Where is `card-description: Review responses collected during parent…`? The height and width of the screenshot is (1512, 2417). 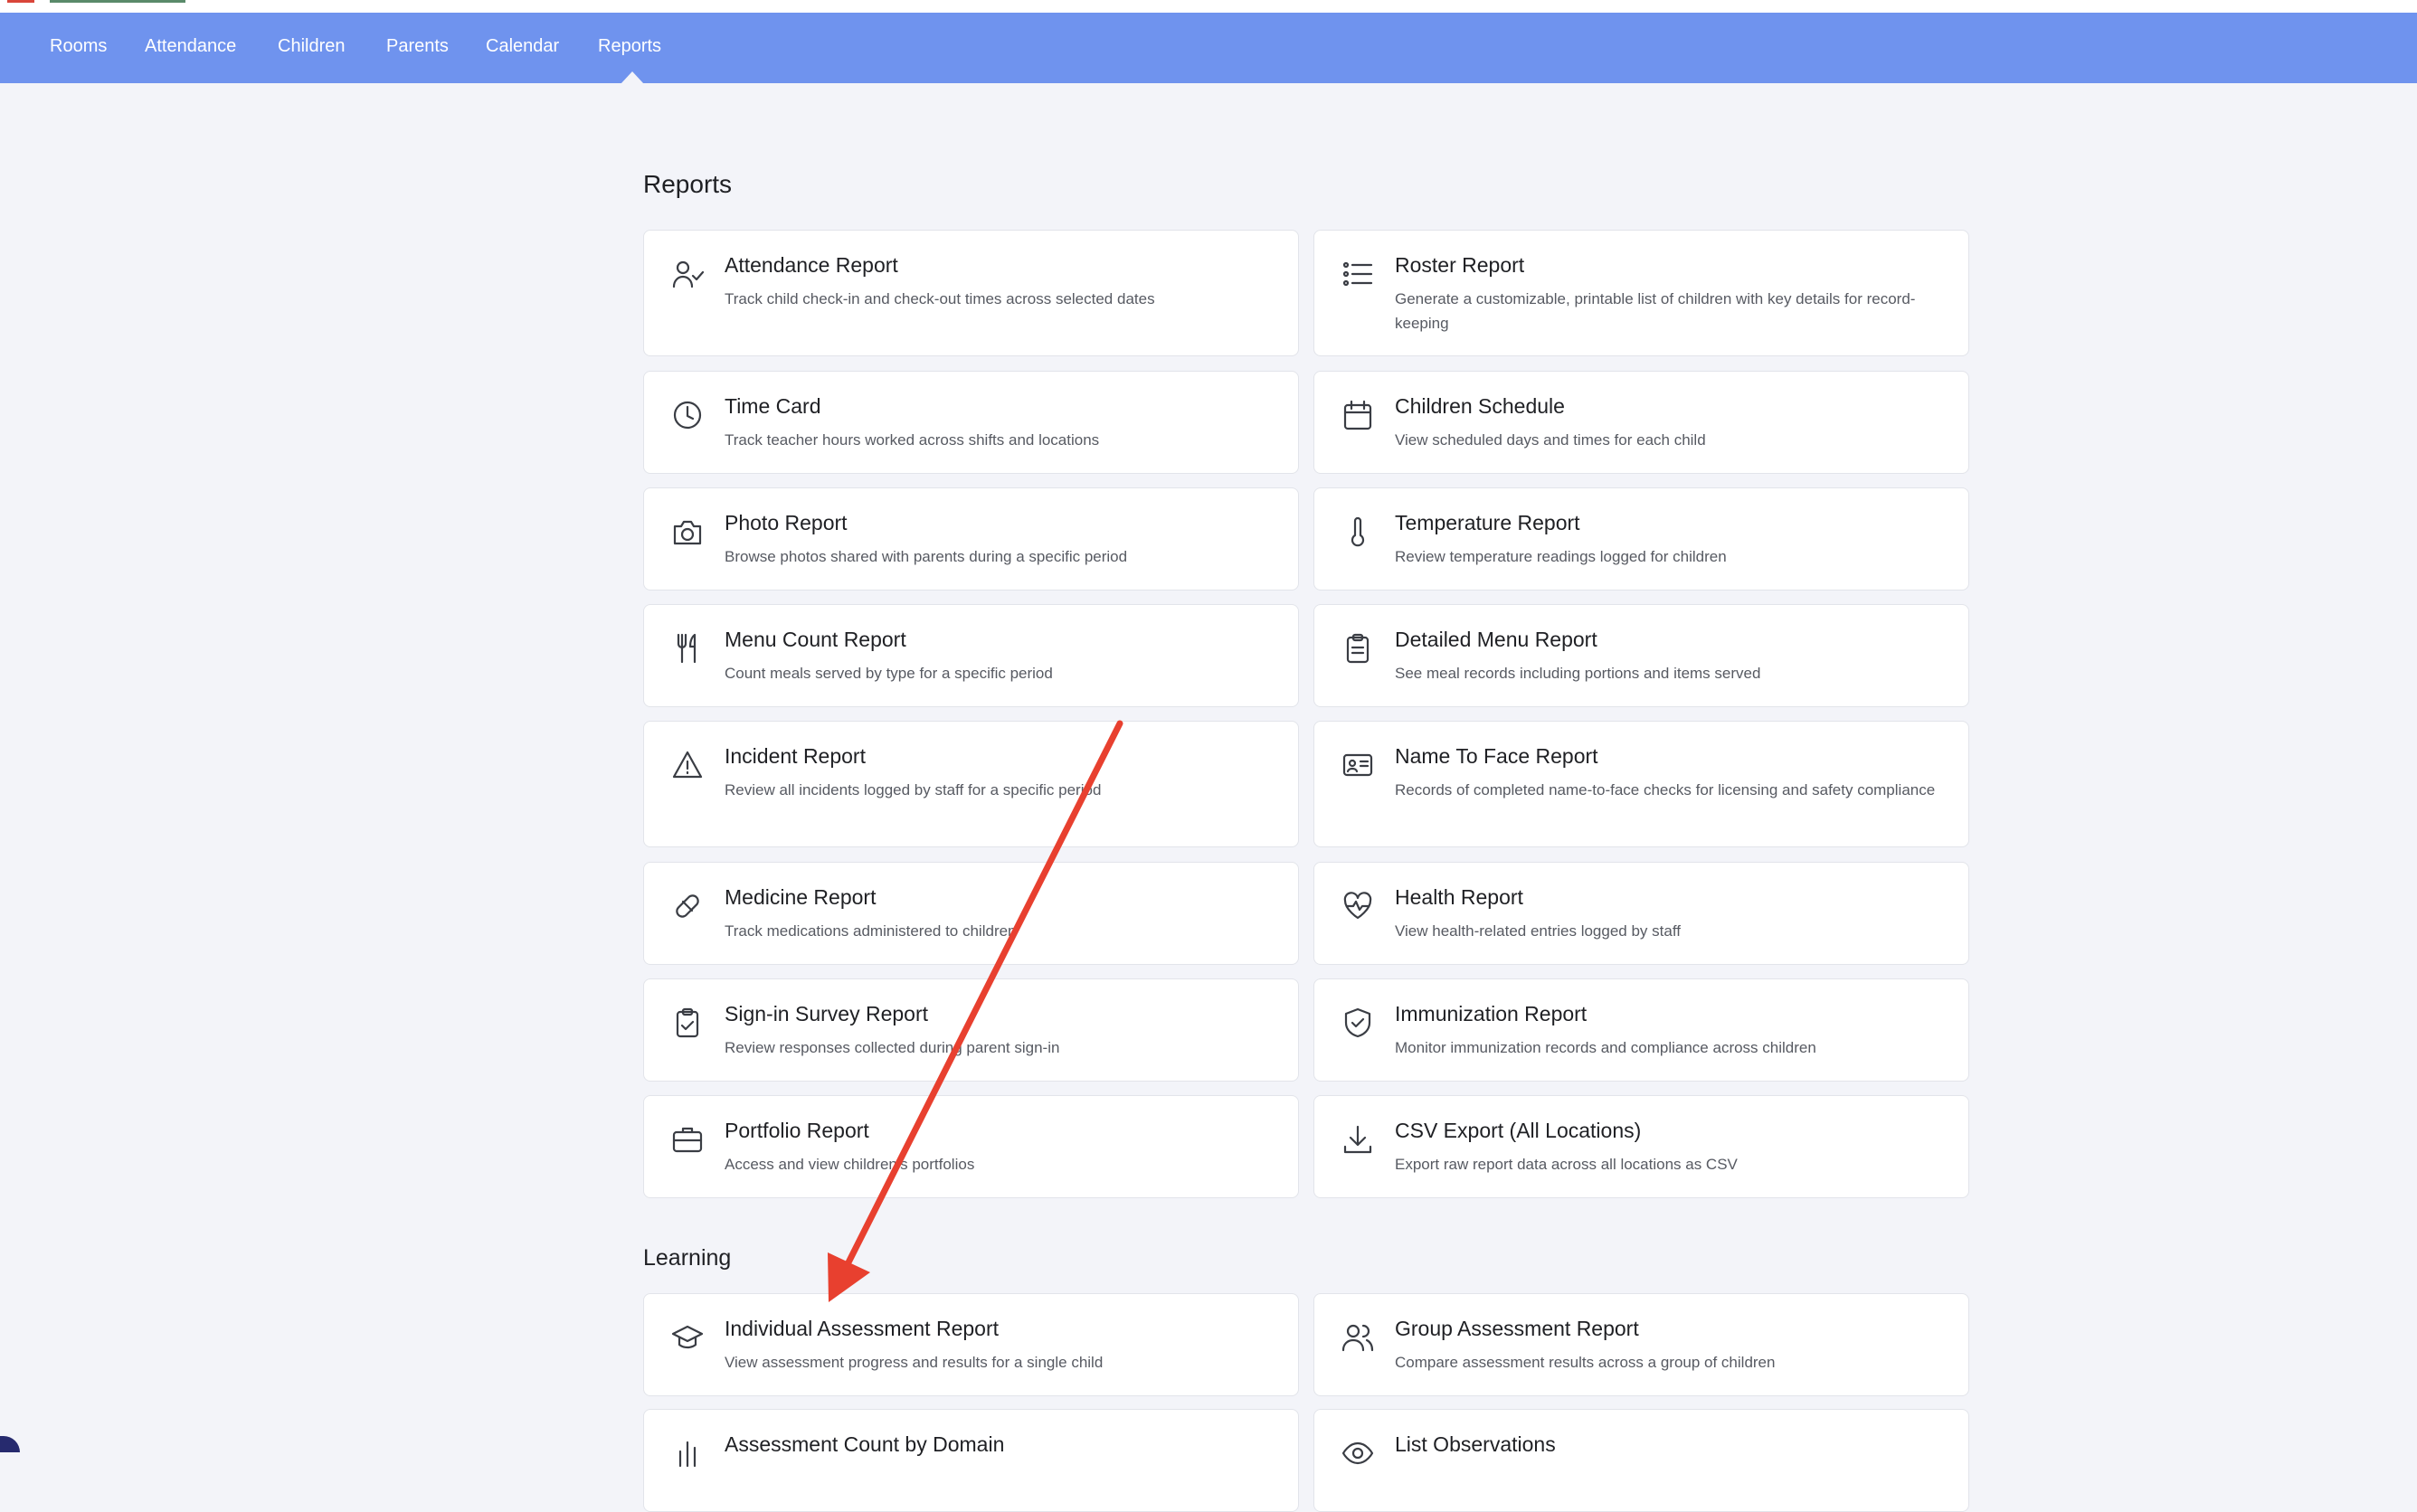
card-description: Review responses collected during parent… is located at coordinates (892, 1047).